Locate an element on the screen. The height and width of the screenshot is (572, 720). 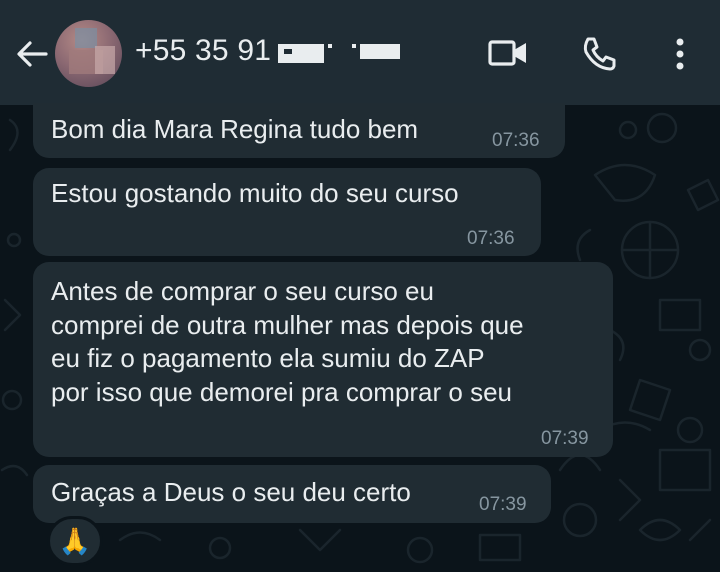
message-bubble: Graças a Deus o seu deu certo 07:39 is located at coordinates (292, 494).